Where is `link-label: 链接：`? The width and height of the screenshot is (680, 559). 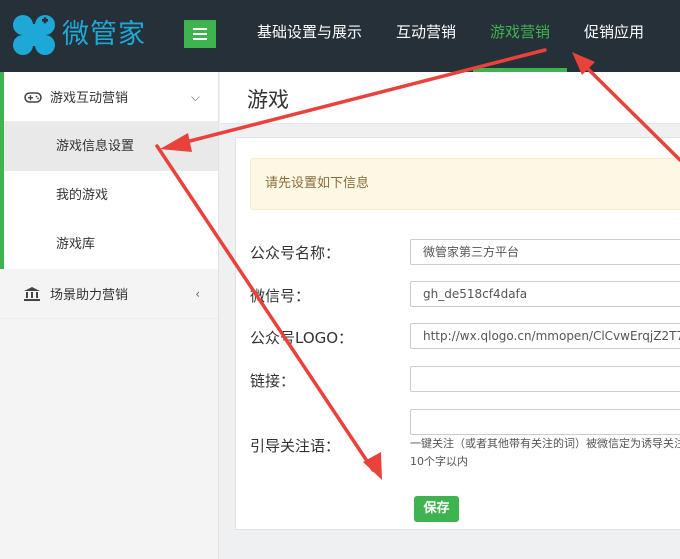
link-label: 链接： is located at coordinates (273, 381).